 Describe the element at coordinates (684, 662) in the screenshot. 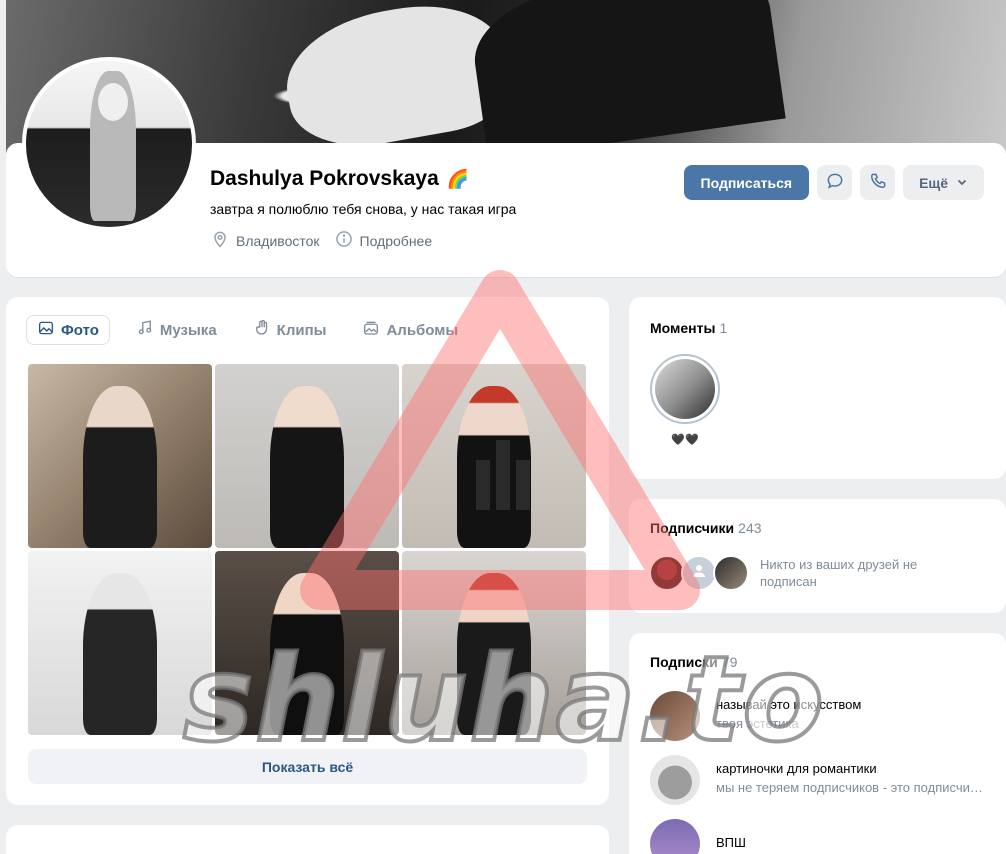

I see `subscriptions-title-text: Подписки` at that location.